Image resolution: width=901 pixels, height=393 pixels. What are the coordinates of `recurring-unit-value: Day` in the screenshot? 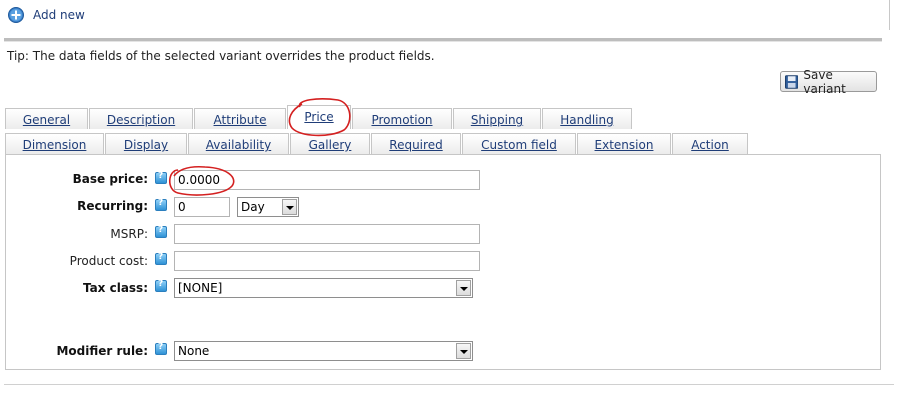 It's located at (253, 207).